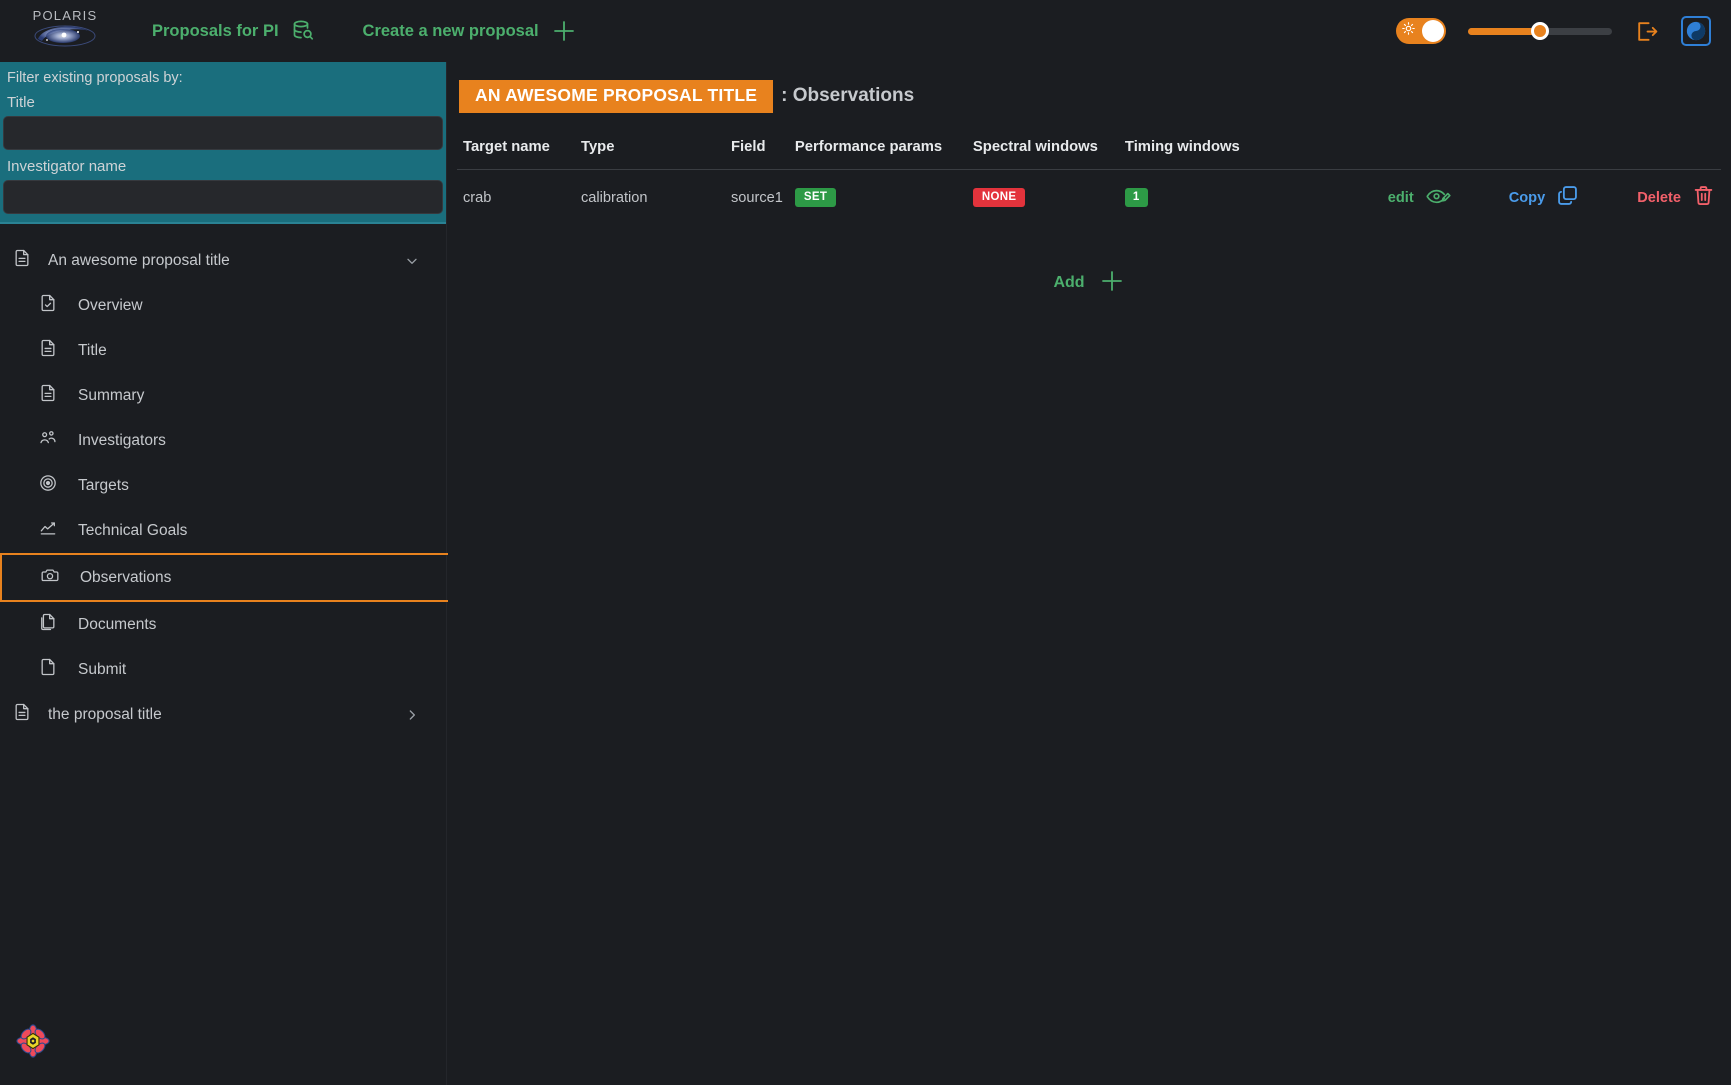 This screenshot has height=1085, width=1731. I want to click on nav-create-new-proposal: Create a new proposal, so click(470, 31).